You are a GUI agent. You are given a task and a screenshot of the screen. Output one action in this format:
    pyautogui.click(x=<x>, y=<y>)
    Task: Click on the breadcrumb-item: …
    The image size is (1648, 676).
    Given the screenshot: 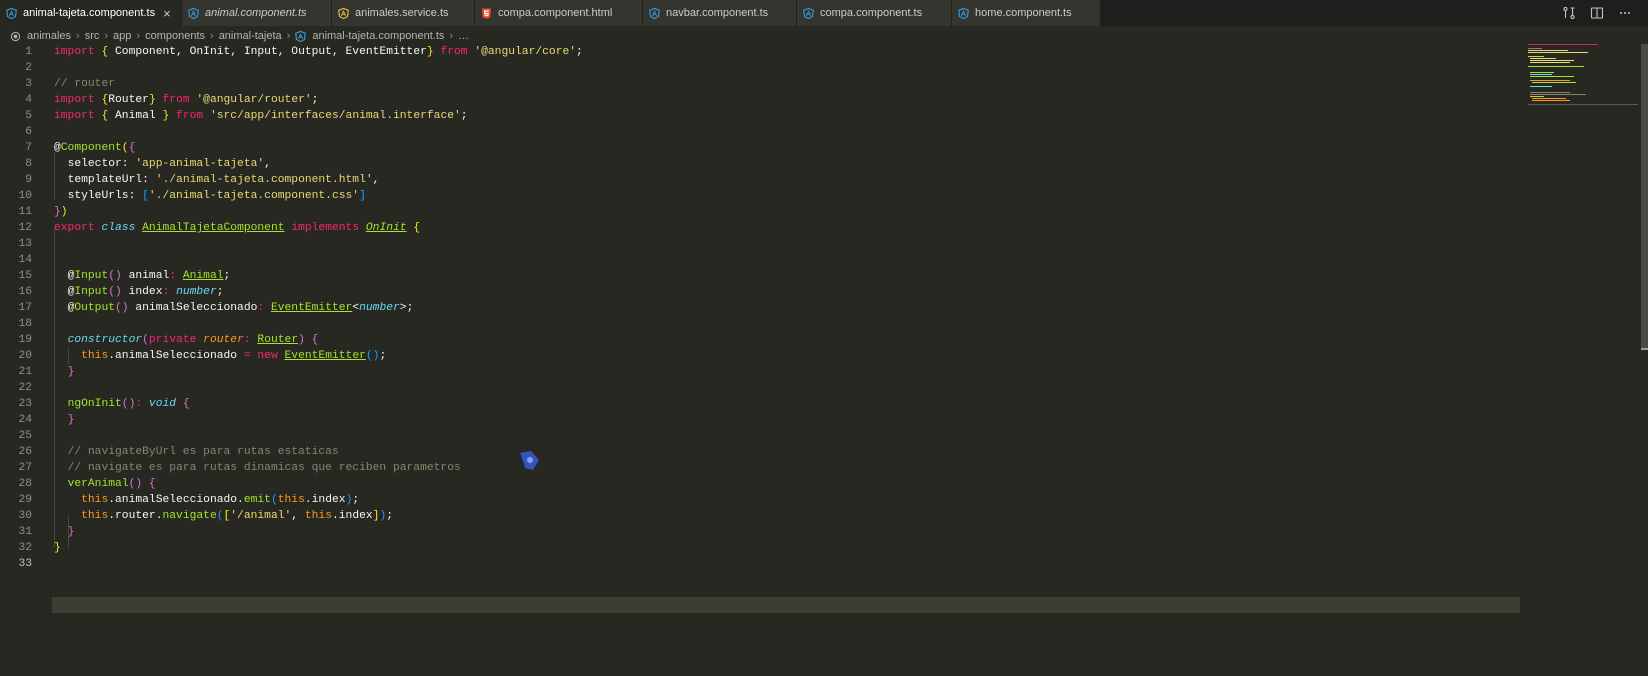 What is the action you would take?
    pyautogui.click(x=463, y=36)
    